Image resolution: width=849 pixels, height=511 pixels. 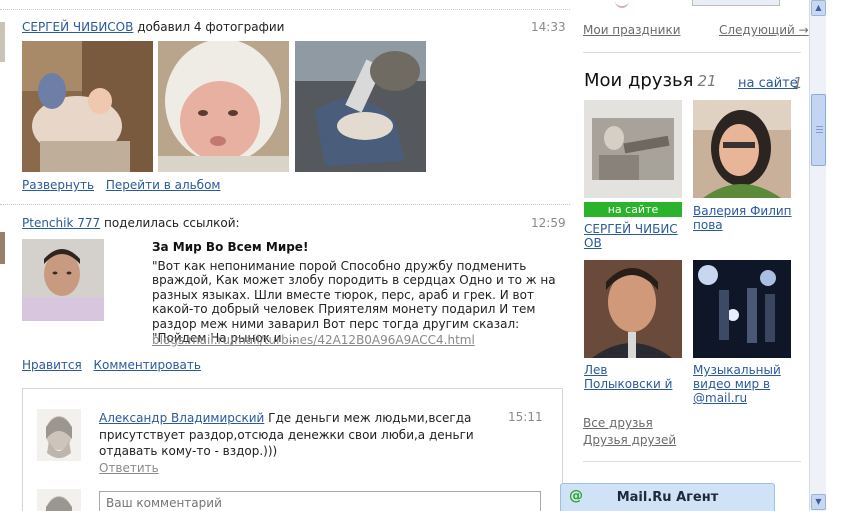 What do you see at coordinates (525, 417) in the screenshot?
I see `comment-time: 15:11` at bounding box center [525, 417].